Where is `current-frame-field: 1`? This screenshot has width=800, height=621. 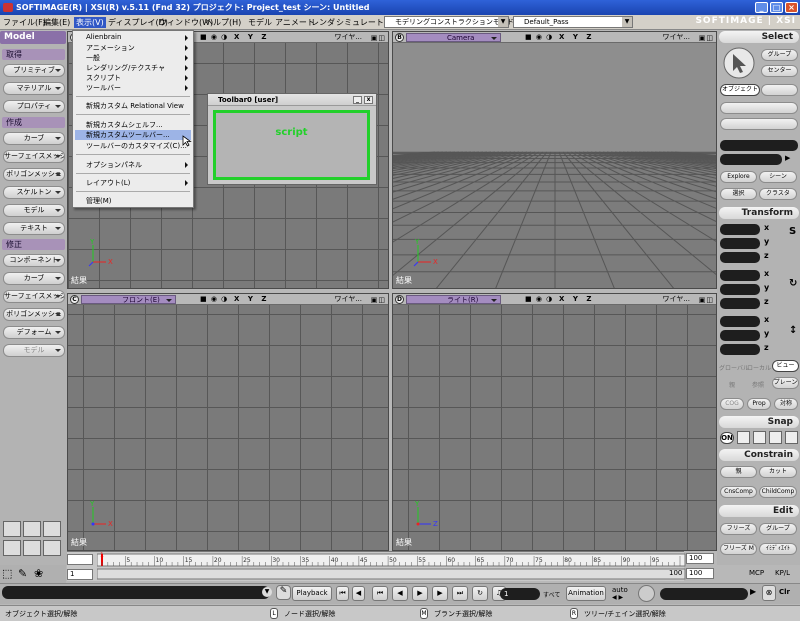
current-frame-field: 1 is located at coordinates (520, 594).